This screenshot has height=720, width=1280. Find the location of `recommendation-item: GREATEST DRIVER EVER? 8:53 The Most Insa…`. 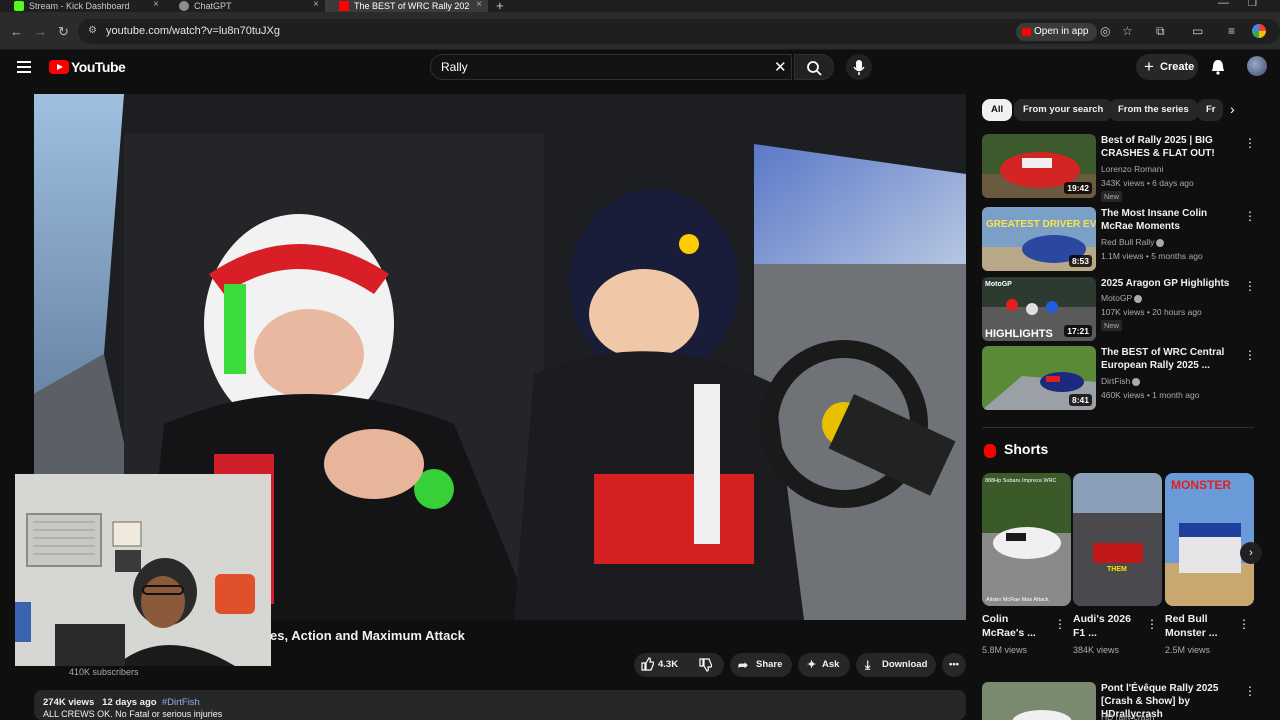

recommendation-item: GREATEST DRIVER EVER? 8:53 The Most Insa… is located at coordinates (1119, 240).